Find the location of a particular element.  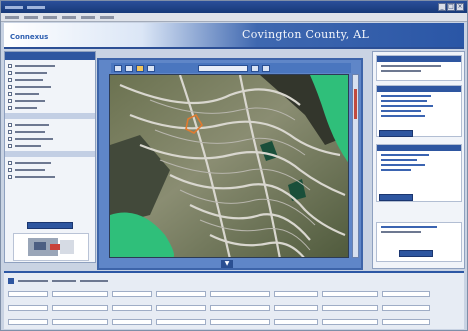

maximize-button: □ is located at coordinates (451, 7).